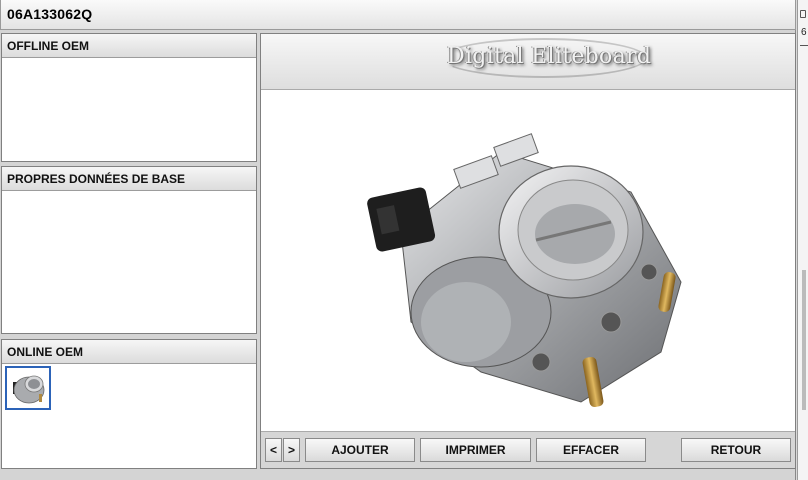  Describe the element at coordinates (291, 450) in the screenshot. I see `next-button: >` at that location.